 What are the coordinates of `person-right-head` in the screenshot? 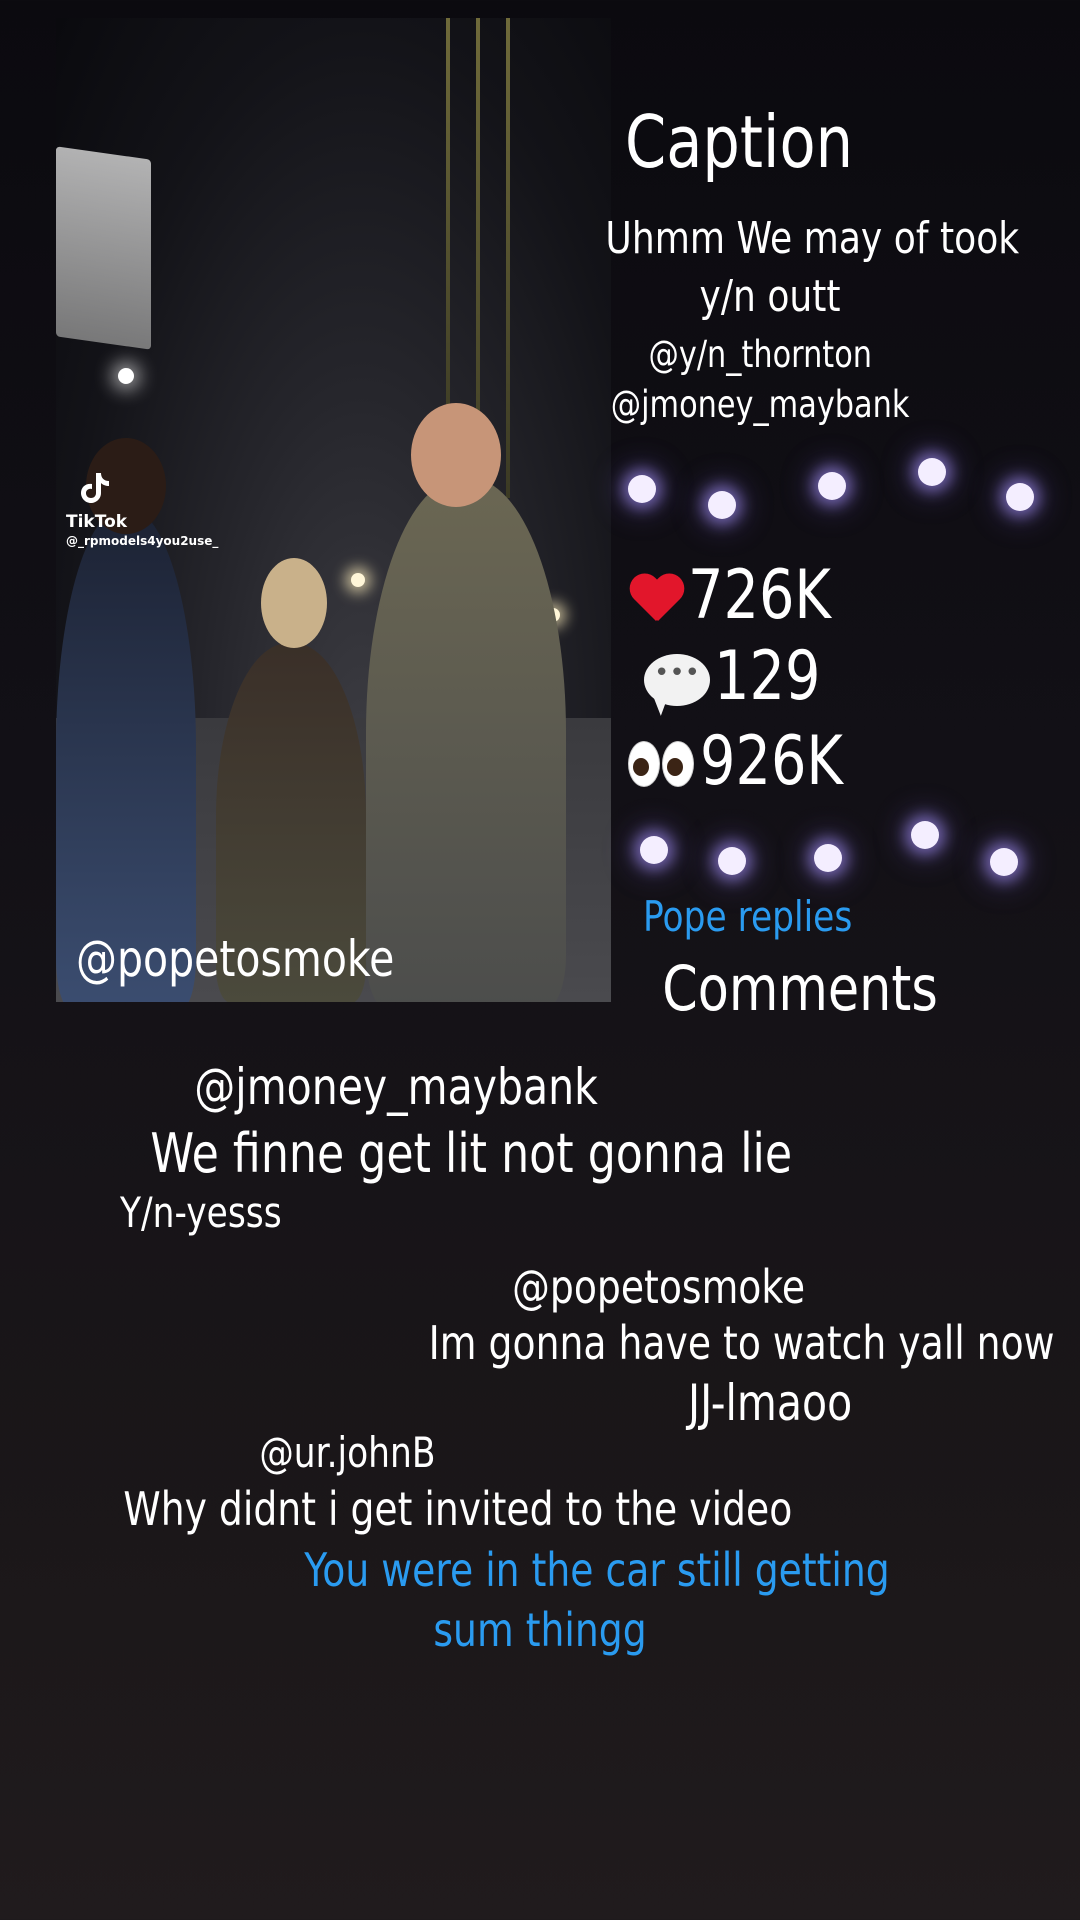 It's located at (456, 455).